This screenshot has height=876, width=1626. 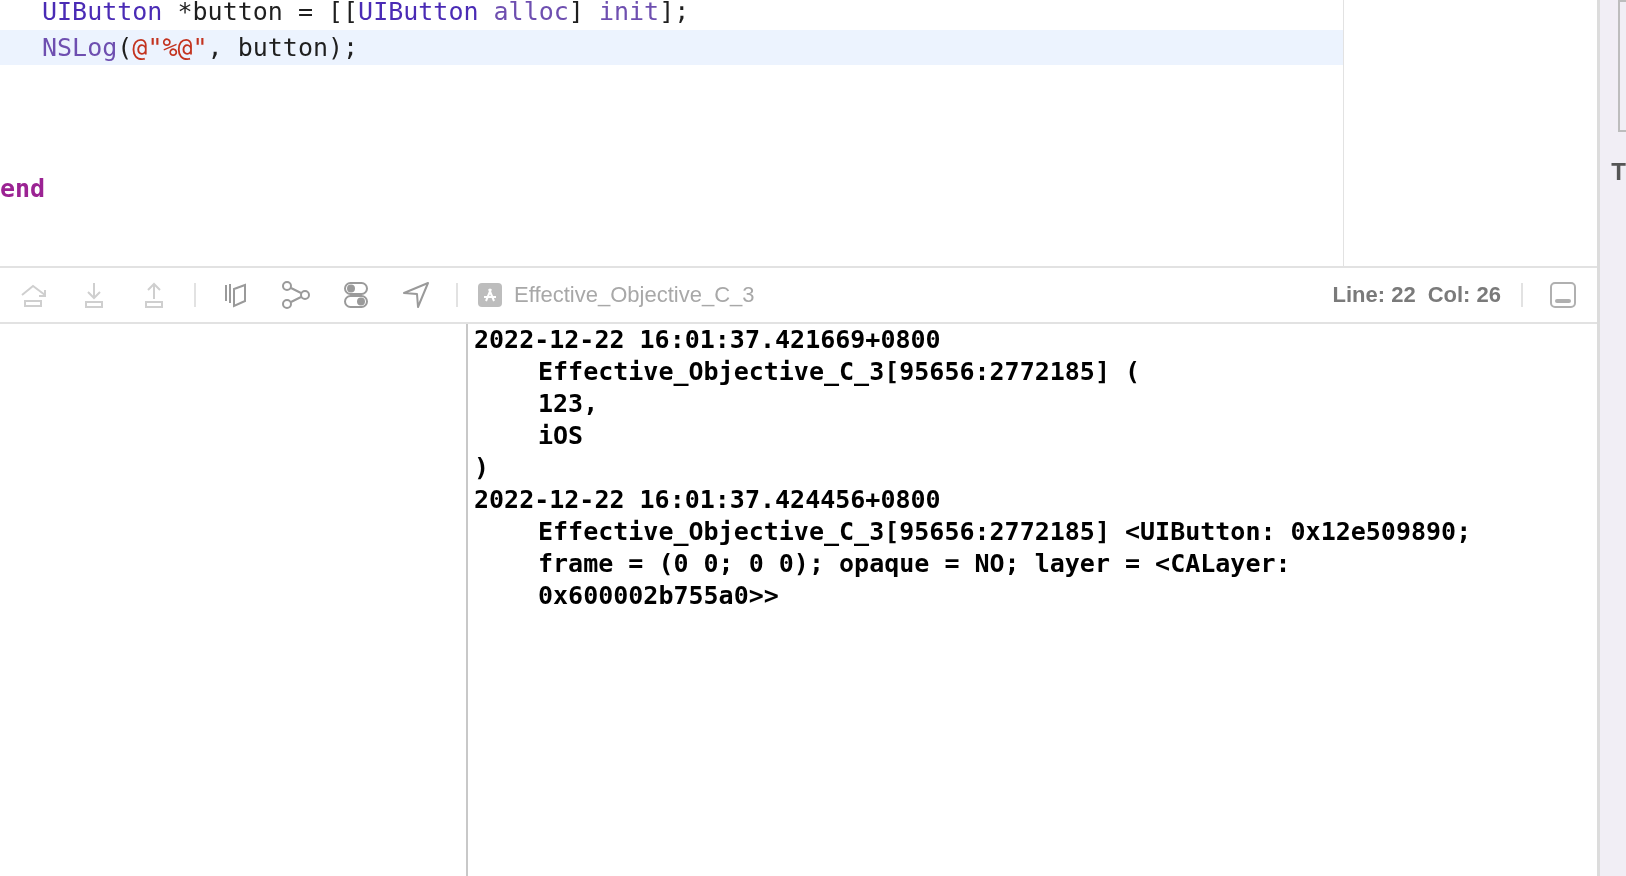 I want to click on column-number: Col: 26, so click(x=1464, y=295).